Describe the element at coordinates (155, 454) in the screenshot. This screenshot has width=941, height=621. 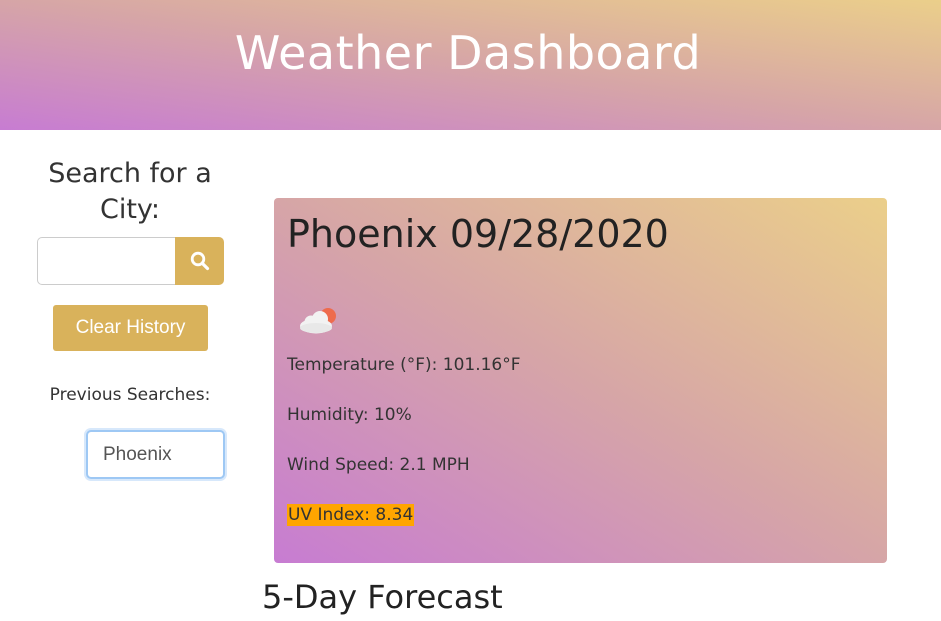
I see `history-item-phoenix: Phoenix` at that location.